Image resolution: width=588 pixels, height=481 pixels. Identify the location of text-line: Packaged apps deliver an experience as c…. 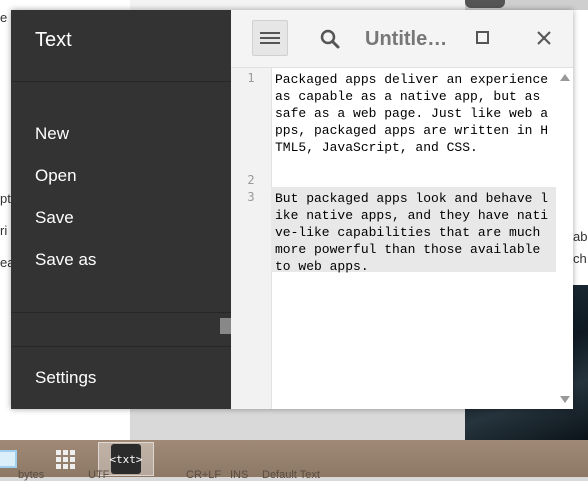
(415, 113).